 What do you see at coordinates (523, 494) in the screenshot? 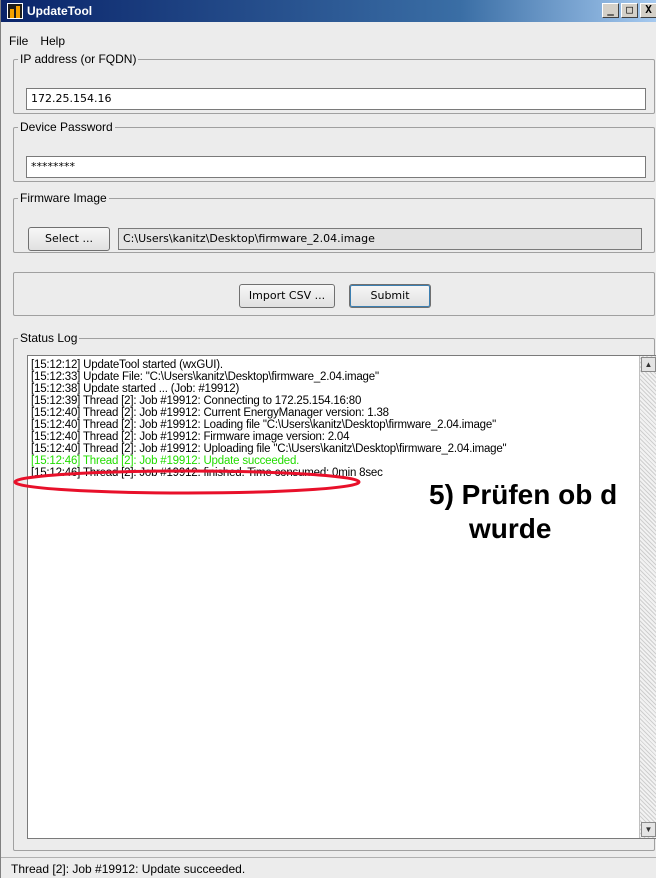
I see `annotation-line1: 5) Prüfen ob d` at bounding box center [523, 494].